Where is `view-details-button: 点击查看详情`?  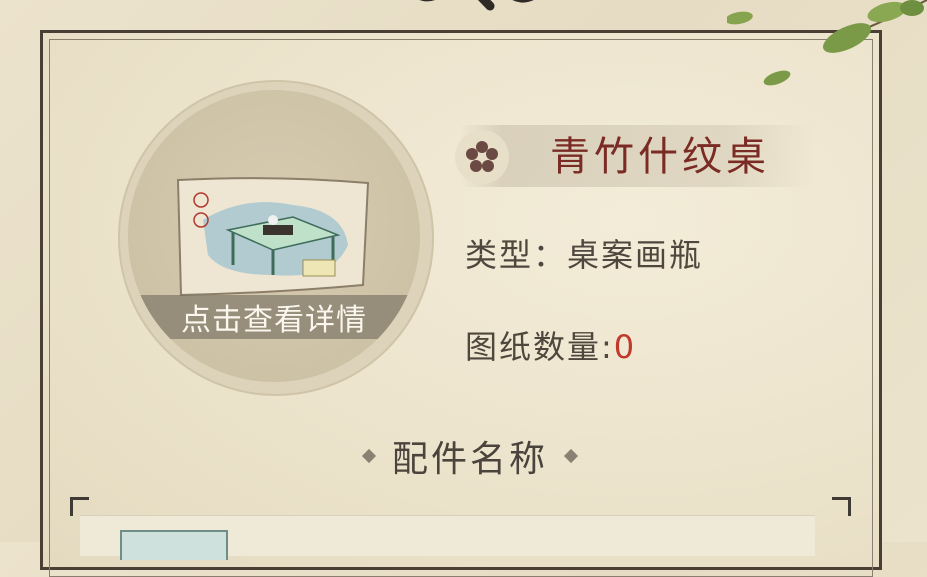 view-details-button: 点击查看详情 is located at coordinates (274, 317).